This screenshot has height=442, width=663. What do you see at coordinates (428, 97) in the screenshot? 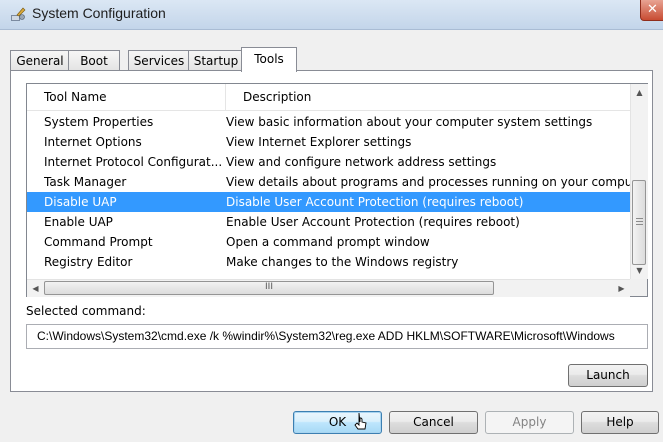
I see `column-header-description: Description` at bounding box center [428, 97].